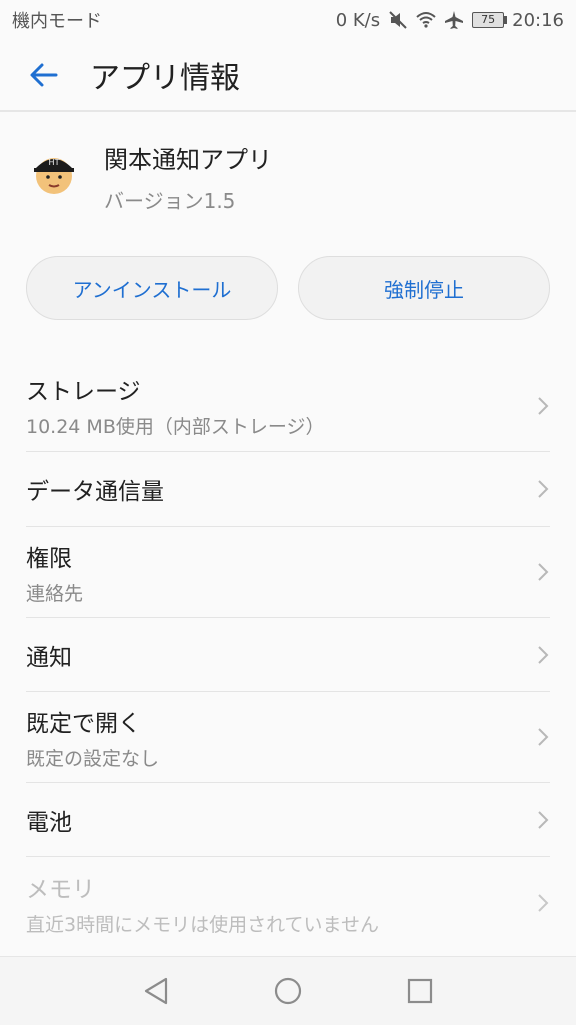 The width and height of the screenshot is (576, 1025). Describe the element at coordinates (288, 737) in the screenshot. I see `list-item-open-by-default: 既定で開く 既定の設定なし` at that location.